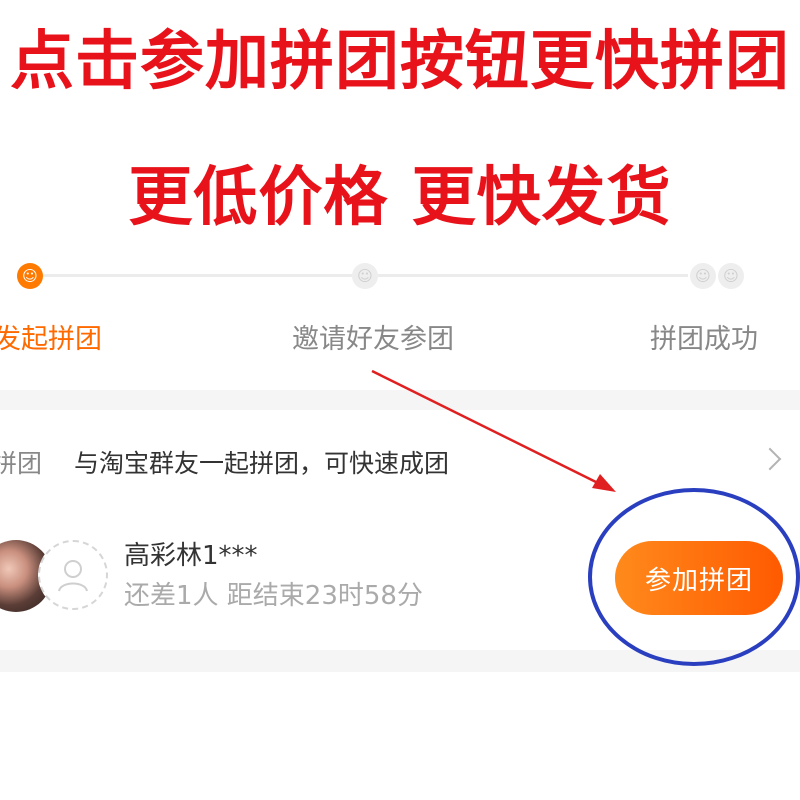 The height and width of the screenshot is (800, 800). I want to click on member-name: 高彩林1***, so click(191, 556).